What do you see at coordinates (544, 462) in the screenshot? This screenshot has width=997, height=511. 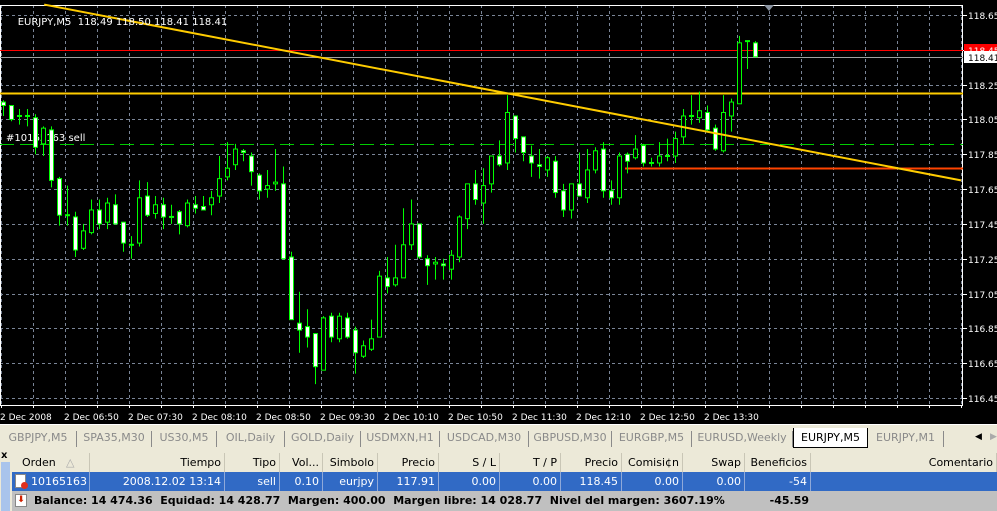 I see `column-header-label: T / P` at bounding box center [544, 462].